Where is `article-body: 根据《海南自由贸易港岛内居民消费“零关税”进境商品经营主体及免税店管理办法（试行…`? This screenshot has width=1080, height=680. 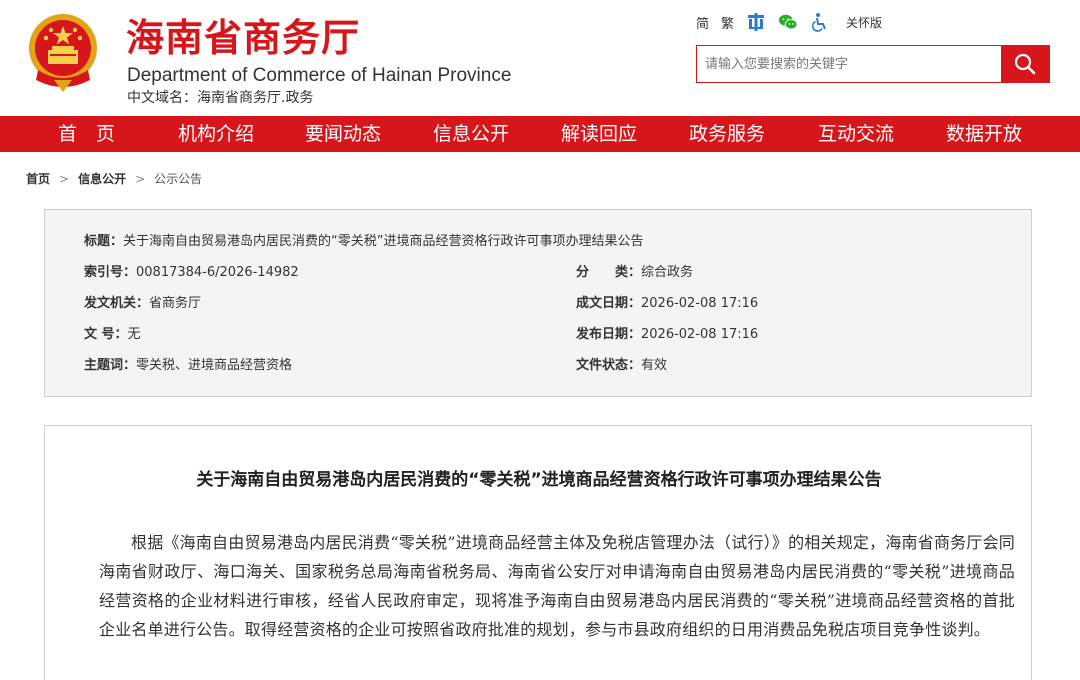 article-body: 根据《海南自由贸易港岛内居民消费“零关税”进境商品经营主体及免税店管理办法（试行… is located at coordinates (557, 586).